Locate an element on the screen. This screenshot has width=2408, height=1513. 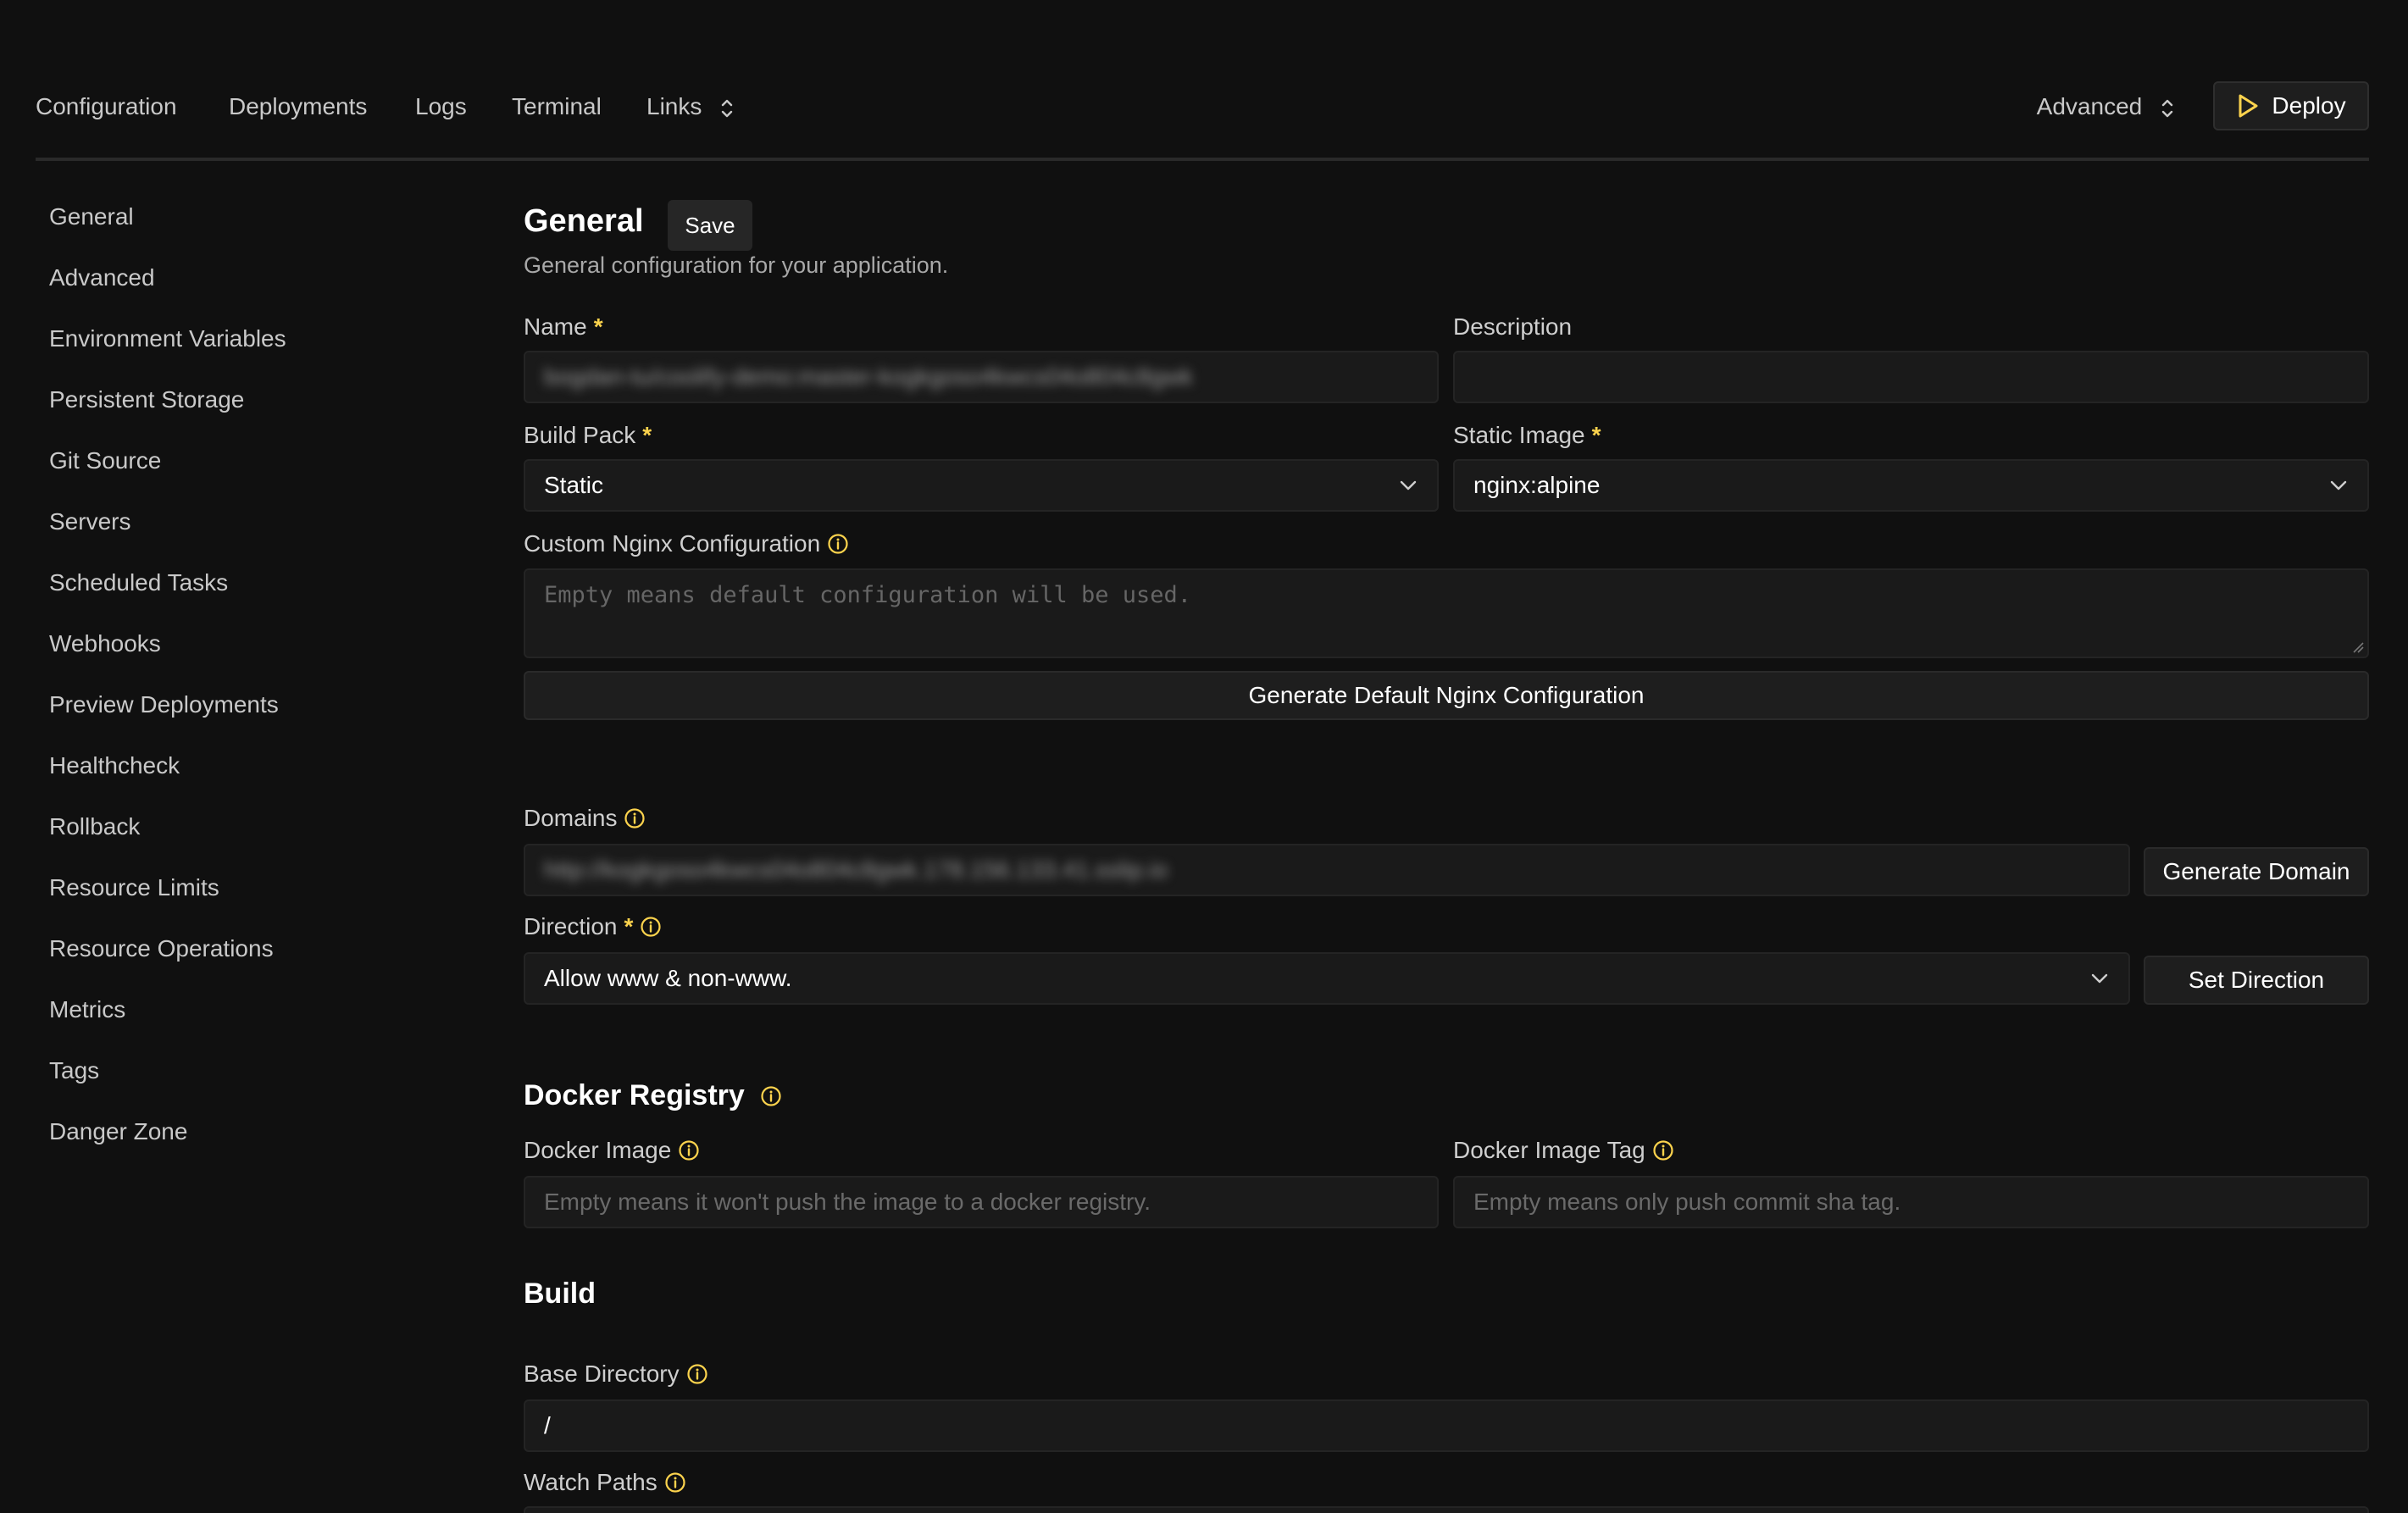
static-image-label-text: Static Image is located at coordinates (1519, 435).